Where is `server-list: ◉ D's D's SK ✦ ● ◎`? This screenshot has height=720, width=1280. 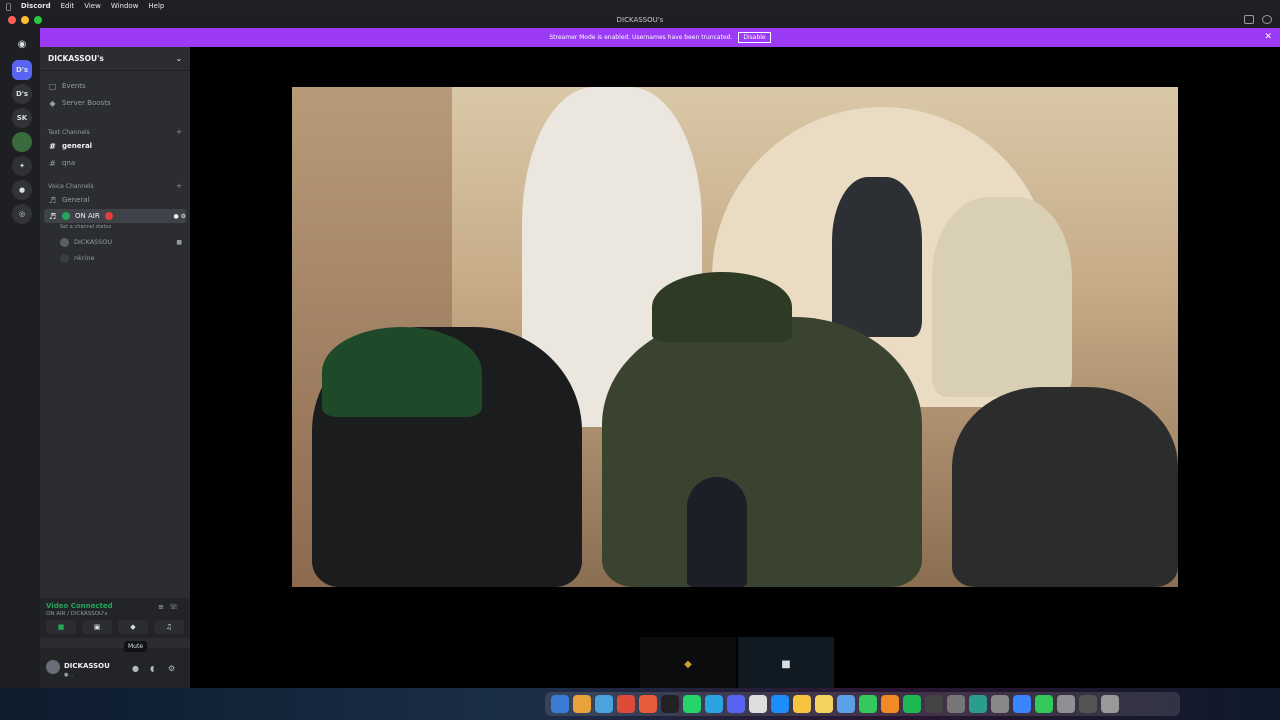
server-list: ◉ D's D's SK ✦ ● ◎ is located at coordinates (20, 358).